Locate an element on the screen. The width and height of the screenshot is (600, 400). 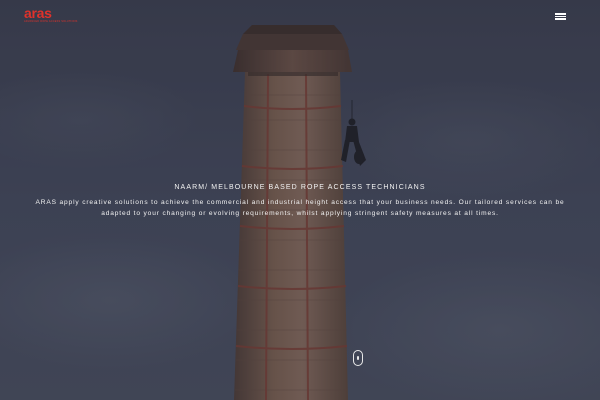
scroll-wheel-dot is located at coordinates (358, 358).